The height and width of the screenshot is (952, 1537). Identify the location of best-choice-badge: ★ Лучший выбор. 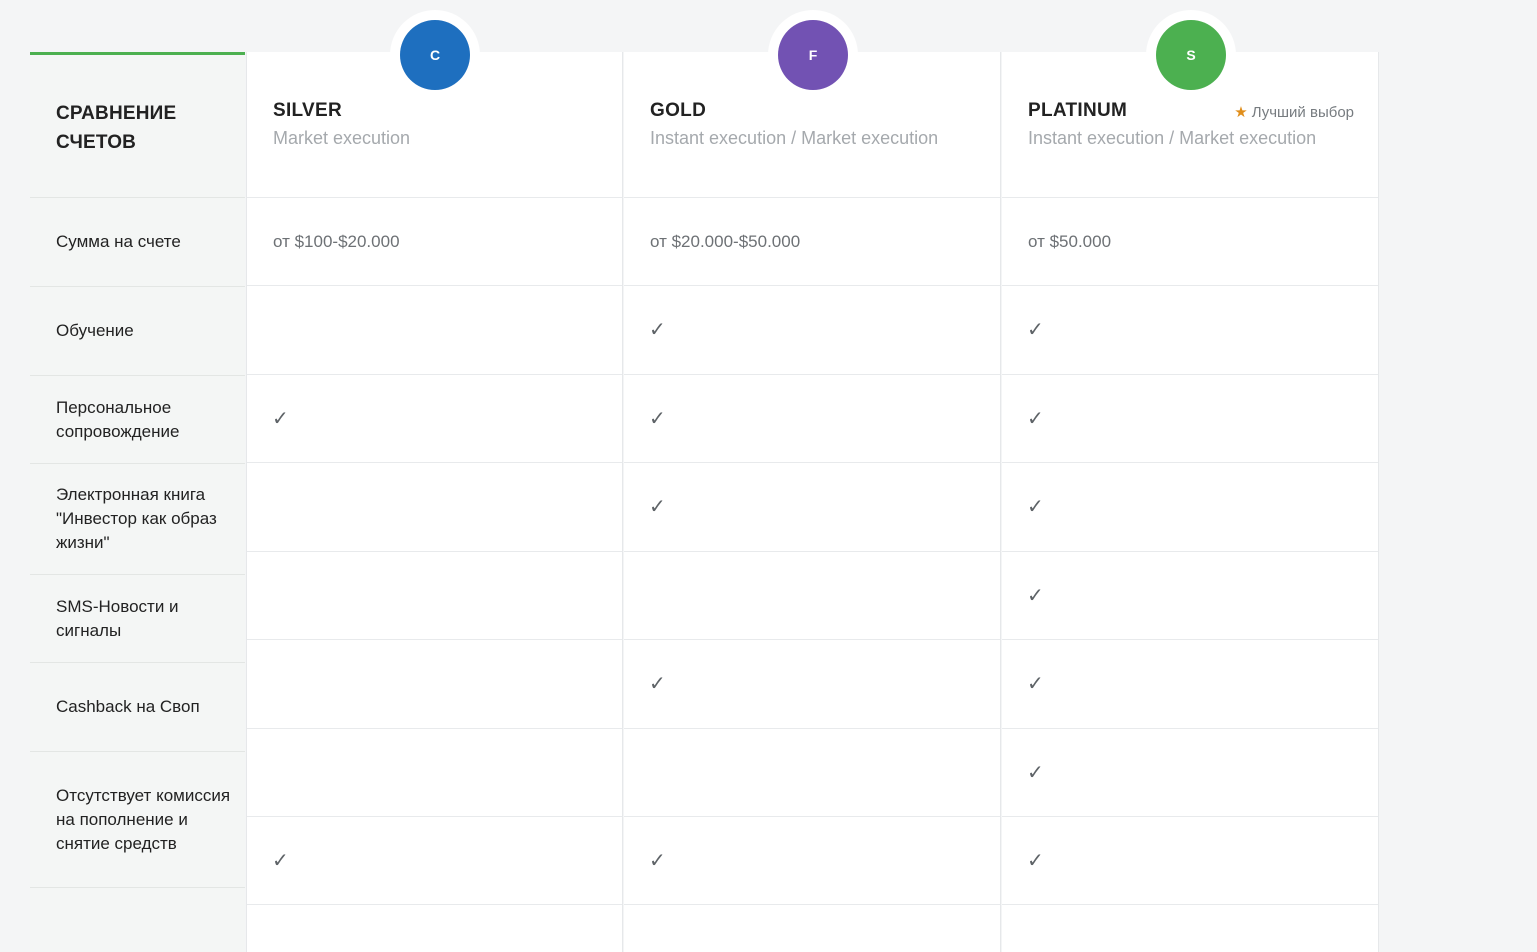
(1294, 112).